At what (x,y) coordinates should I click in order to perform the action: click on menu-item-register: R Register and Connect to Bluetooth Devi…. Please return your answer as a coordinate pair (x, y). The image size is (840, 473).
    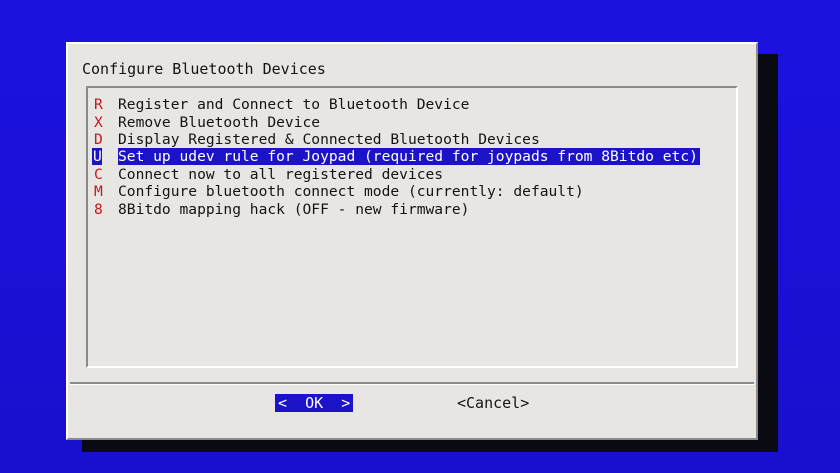
    Looking at the image, I should click on (396, 104).